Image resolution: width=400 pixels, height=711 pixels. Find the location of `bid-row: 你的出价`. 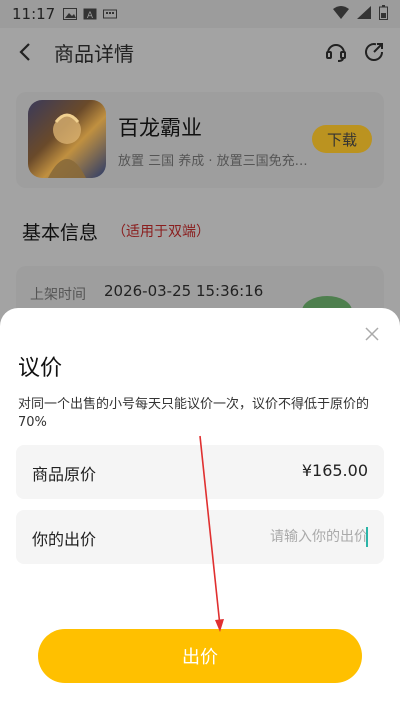

bid-row: 你的出价 is located at coordinates (200, 537).